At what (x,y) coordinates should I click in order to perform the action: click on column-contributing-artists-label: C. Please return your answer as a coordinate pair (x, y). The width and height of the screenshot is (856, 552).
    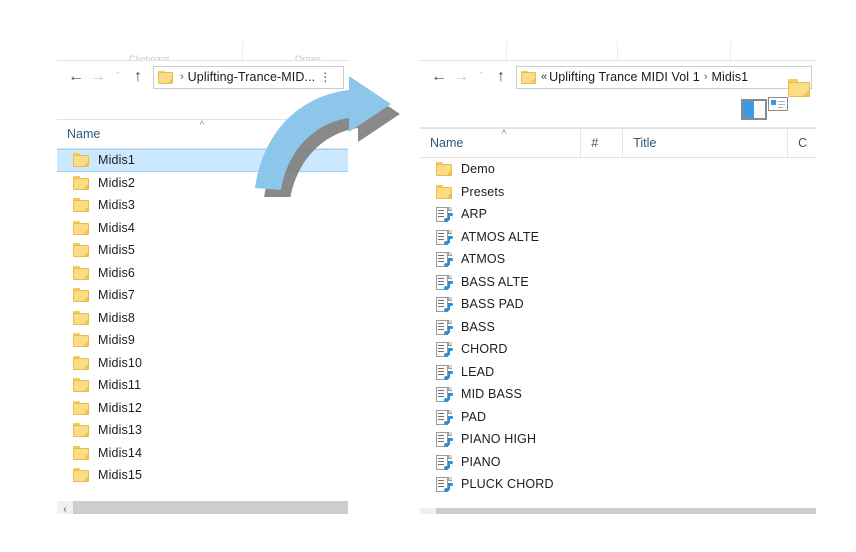
    Looking at the image, I should click on (803, 143).